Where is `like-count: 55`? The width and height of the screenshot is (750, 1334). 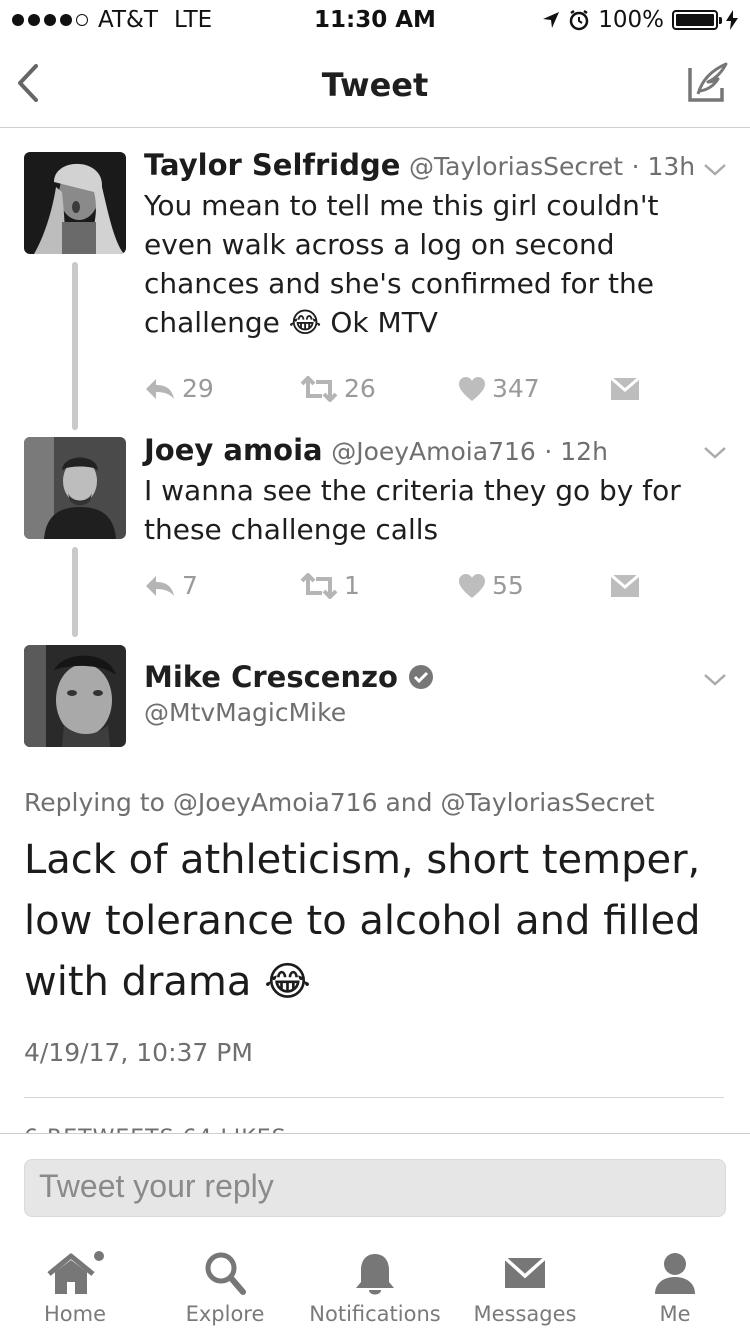 like-count: 55 is located at coordinates (508, 585).